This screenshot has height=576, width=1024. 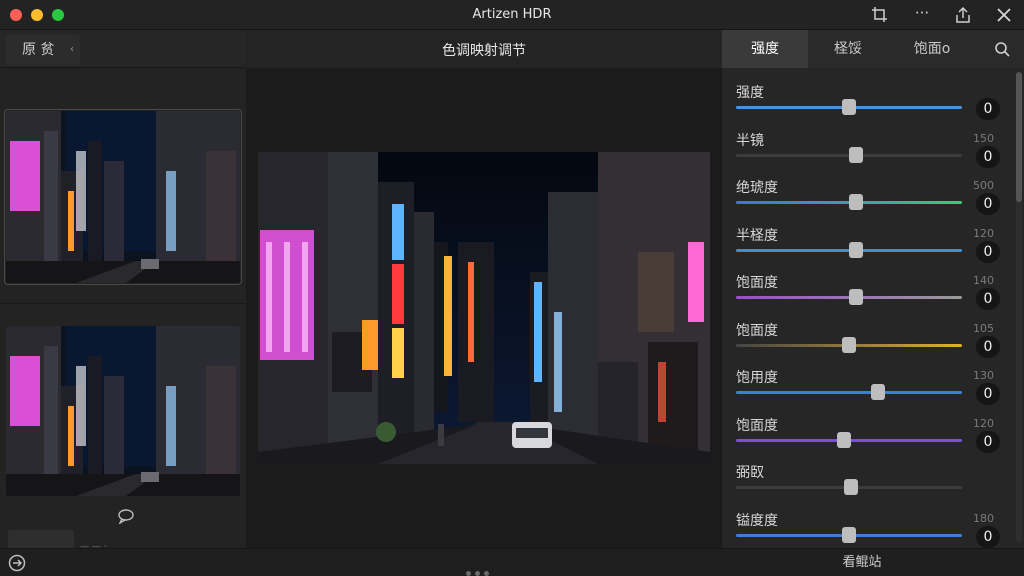 What do you see at coordinates (983, 280) in the screenshot?
I see `adjustment-max: 140` at bounding box center [983, 280].